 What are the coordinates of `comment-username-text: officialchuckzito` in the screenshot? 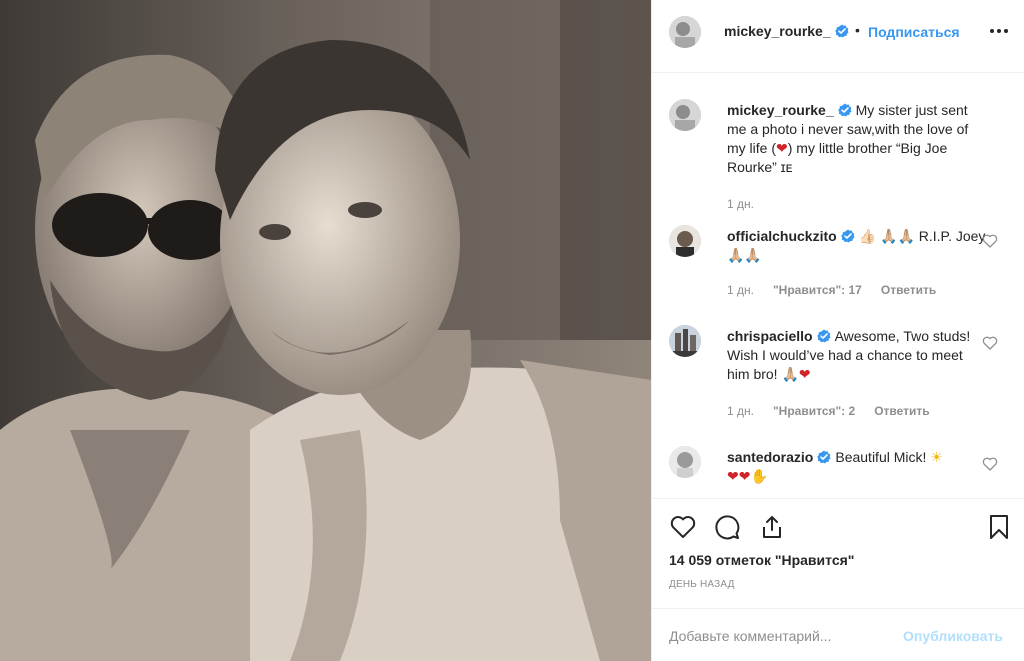 It's located at (782, 236).